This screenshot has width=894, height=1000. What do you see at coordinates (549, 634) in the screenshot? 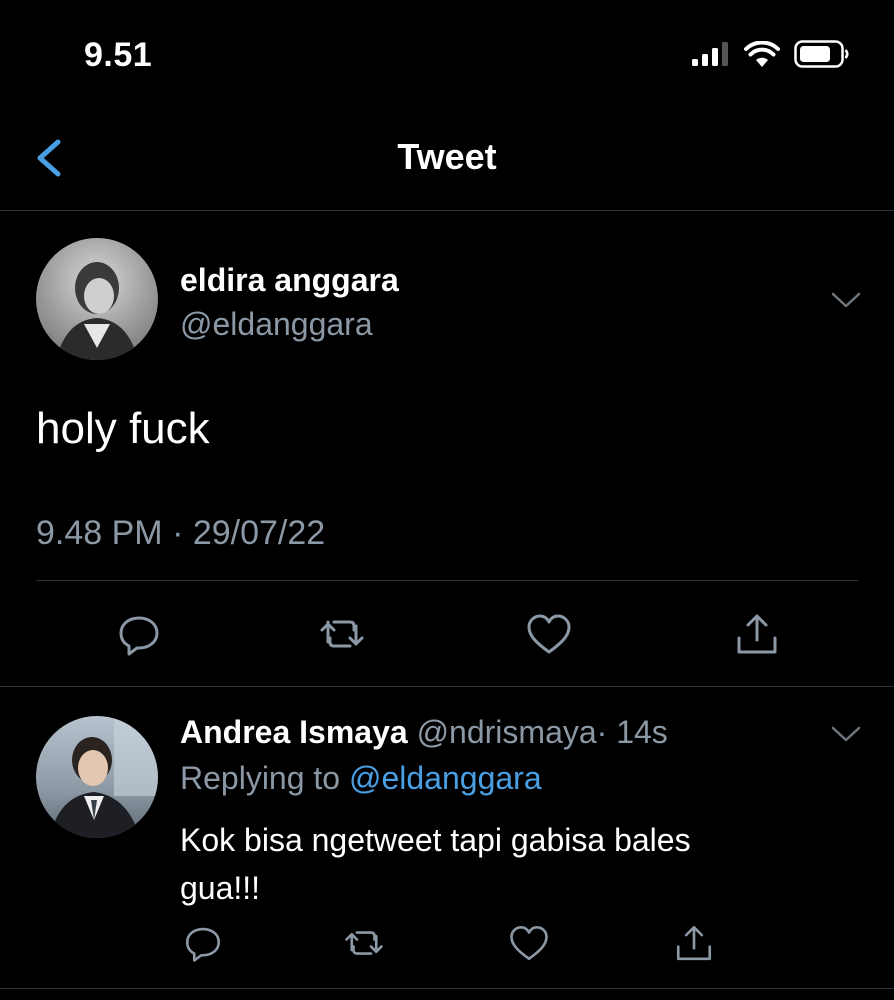
I see `like-heart-icon` at bounding box center [549, 634].